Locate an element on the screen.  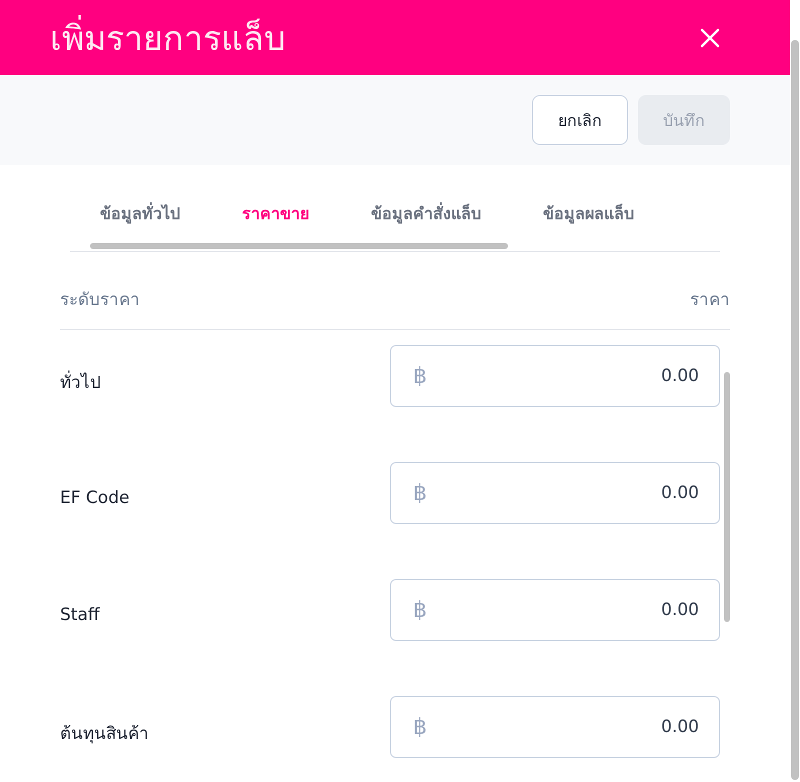
close-icon is located at coordinates (710, 38).